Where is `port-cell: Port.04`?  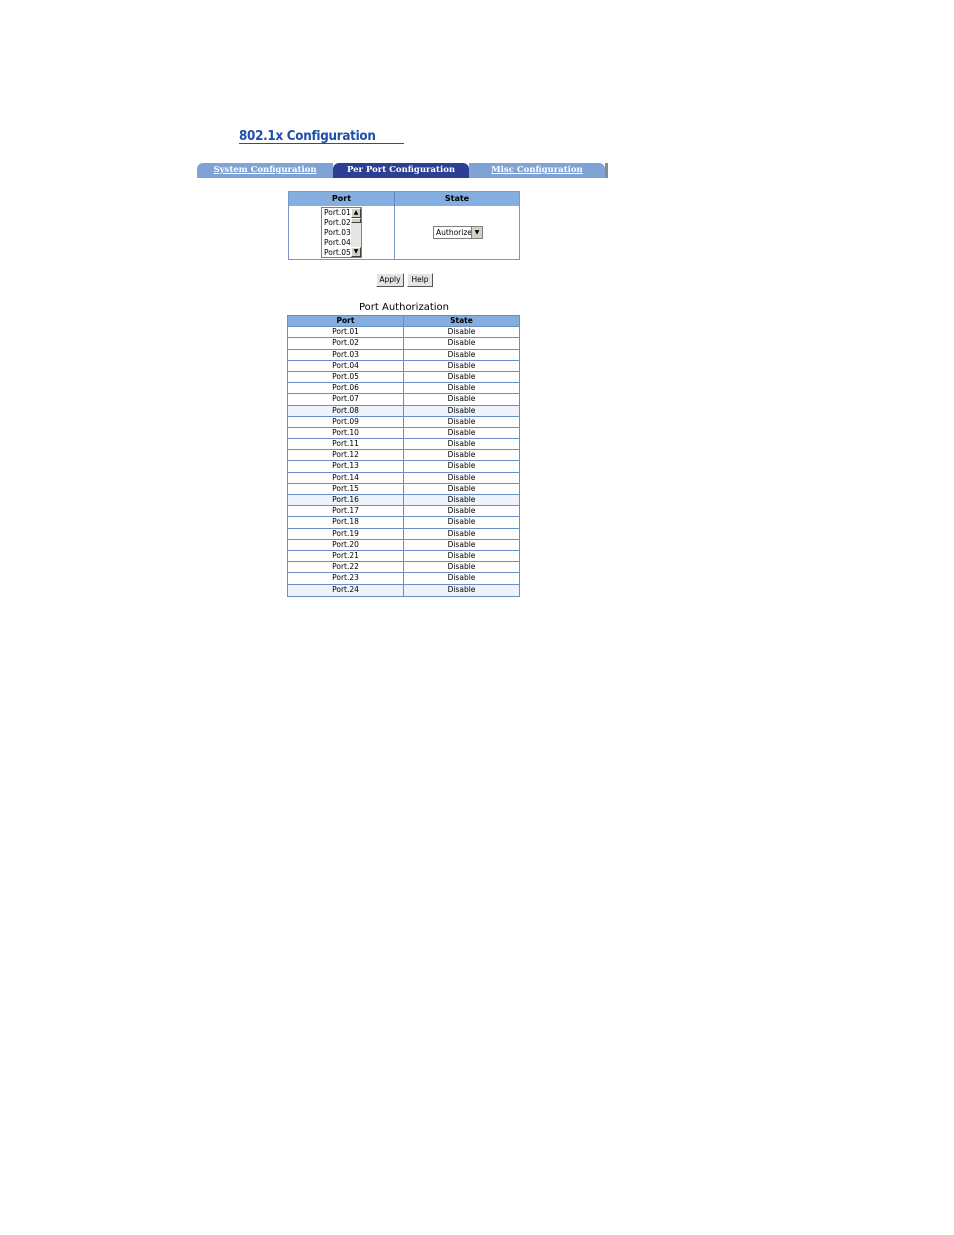
port-cell: Port.04 is located at coordinates (346, 365).